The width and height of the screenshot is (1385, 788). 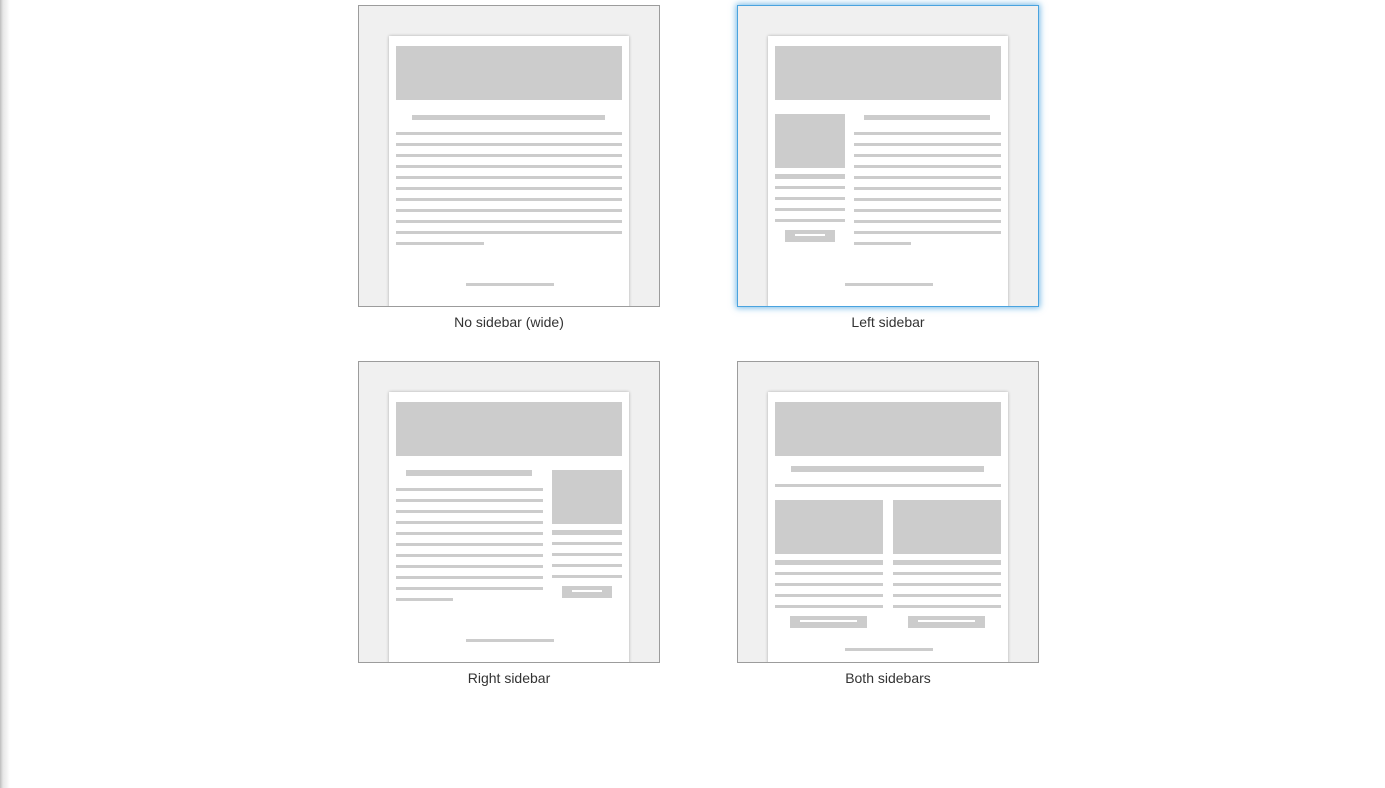 What do you see at coordinates (828, 622) in the screenshot?
I see `left-column-button-placeholder` at bounding box center [828, 622].